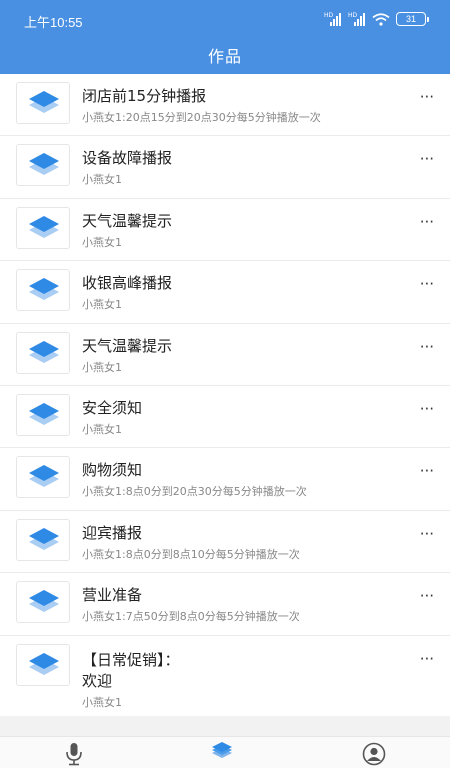 This screenshot has width=450, height=768. What do you see at coordinates (225, 105) in the screenshot?
I see `list-item: 闭店前15分钟播报 小燕女1:20点15分到20点30分每5分钟播放一次 ···` at bounding box center [225, 105].